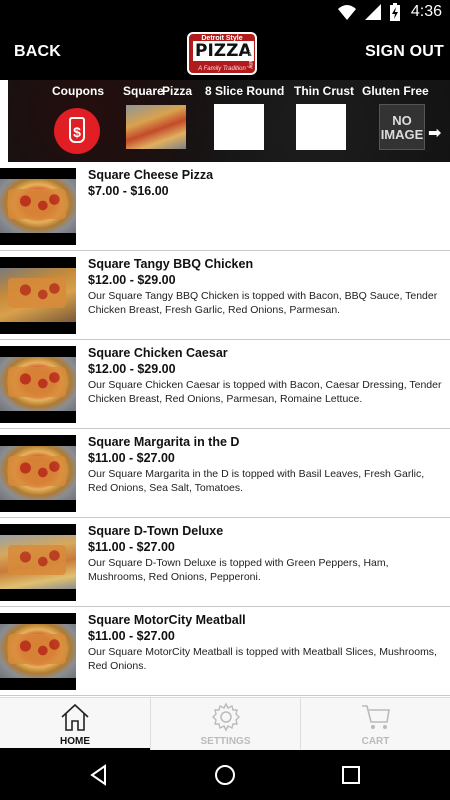 This screenshot has height=800, width=450. I want to click on tab-label: HOME, so click(75, 741).